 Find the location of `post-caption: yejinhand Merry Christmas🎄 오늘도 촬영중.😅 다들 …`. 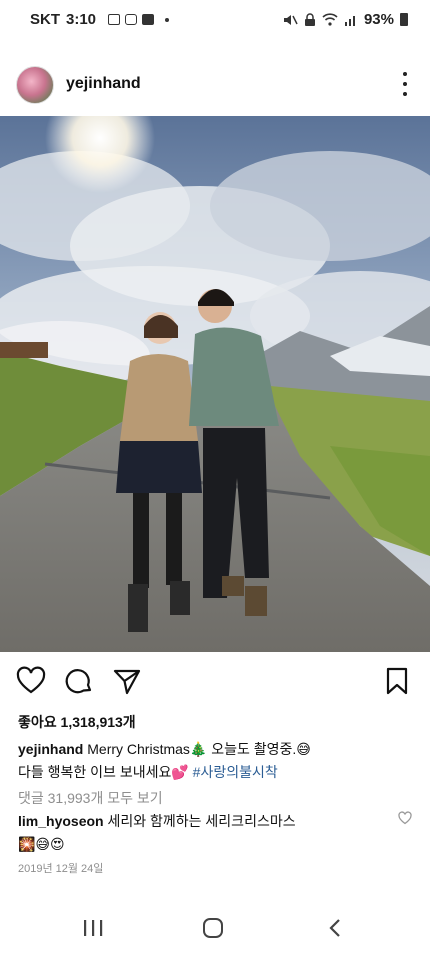

post-caption: yejinhand Merry Christmas🎄 오늘도 촬영중.😅 다들 … is located at coordinates (213, 761).